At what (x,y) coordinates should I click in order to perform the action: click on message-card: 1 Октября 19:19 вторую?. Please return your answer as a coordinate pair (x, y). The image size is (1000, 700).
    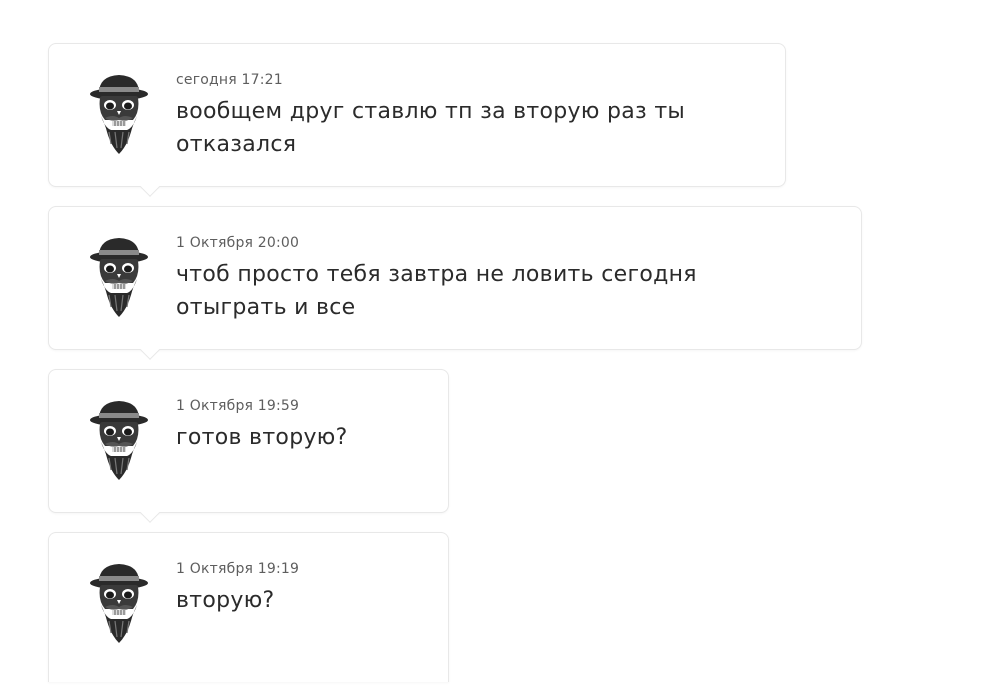
    Looking at the image, I should click on (248, 607).